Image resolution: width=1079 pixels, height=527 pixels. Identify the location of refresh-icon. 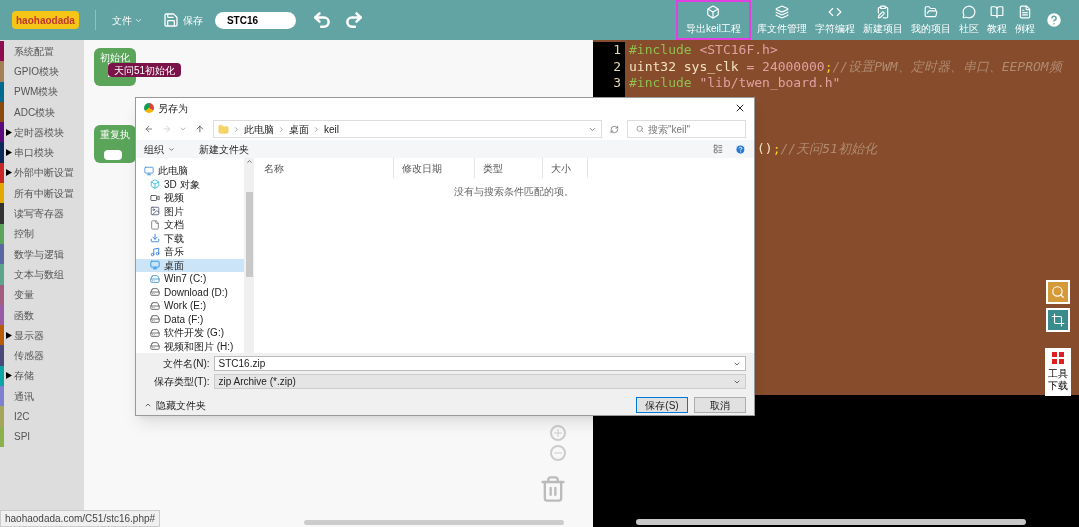
(614, 129).